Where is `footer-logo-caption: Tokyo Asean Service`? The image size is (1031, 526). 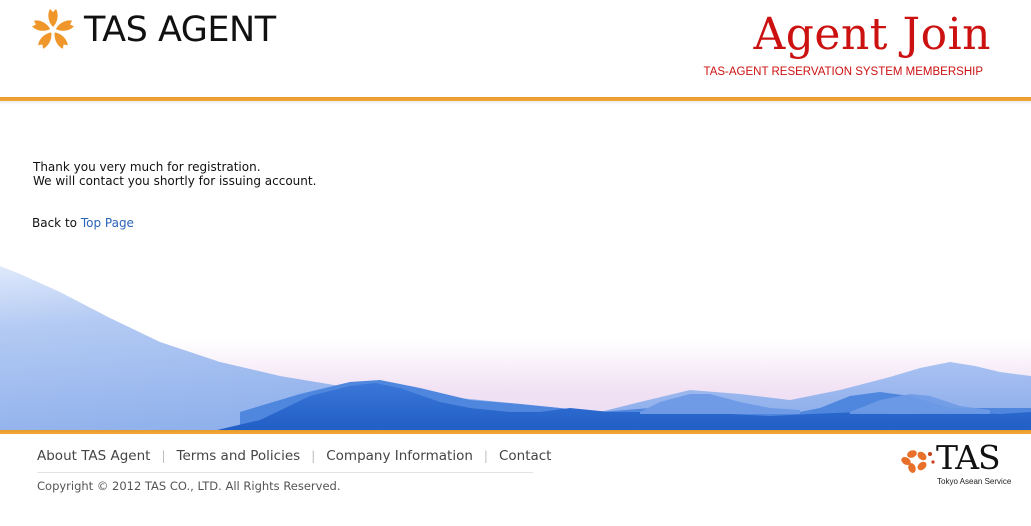
footer-logo-caption: Tokyo Asean Service is located at coordinates (974, 481).